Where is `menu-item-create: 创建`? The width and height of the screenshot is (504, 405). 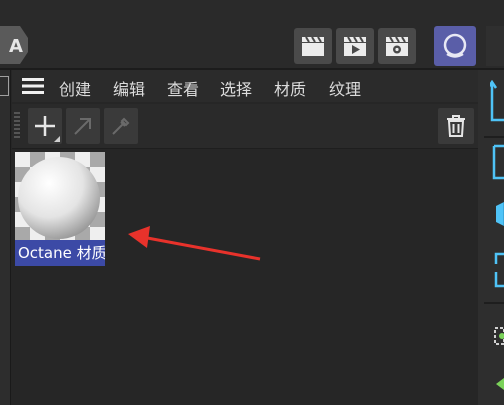 menu-item-create: 创建 is located at coordinates (75, 88).